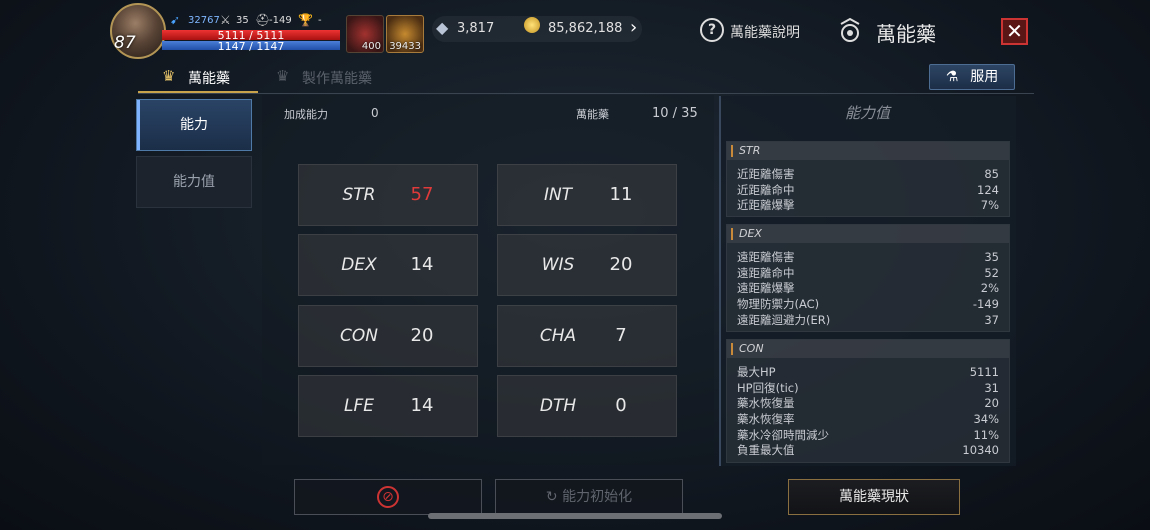 The width and height of the screenshot is (1150, 530). Describe the element at coordinates (868, 404) in the screenshot. I see `stat-row: 藥水恢復量 20` at that location.